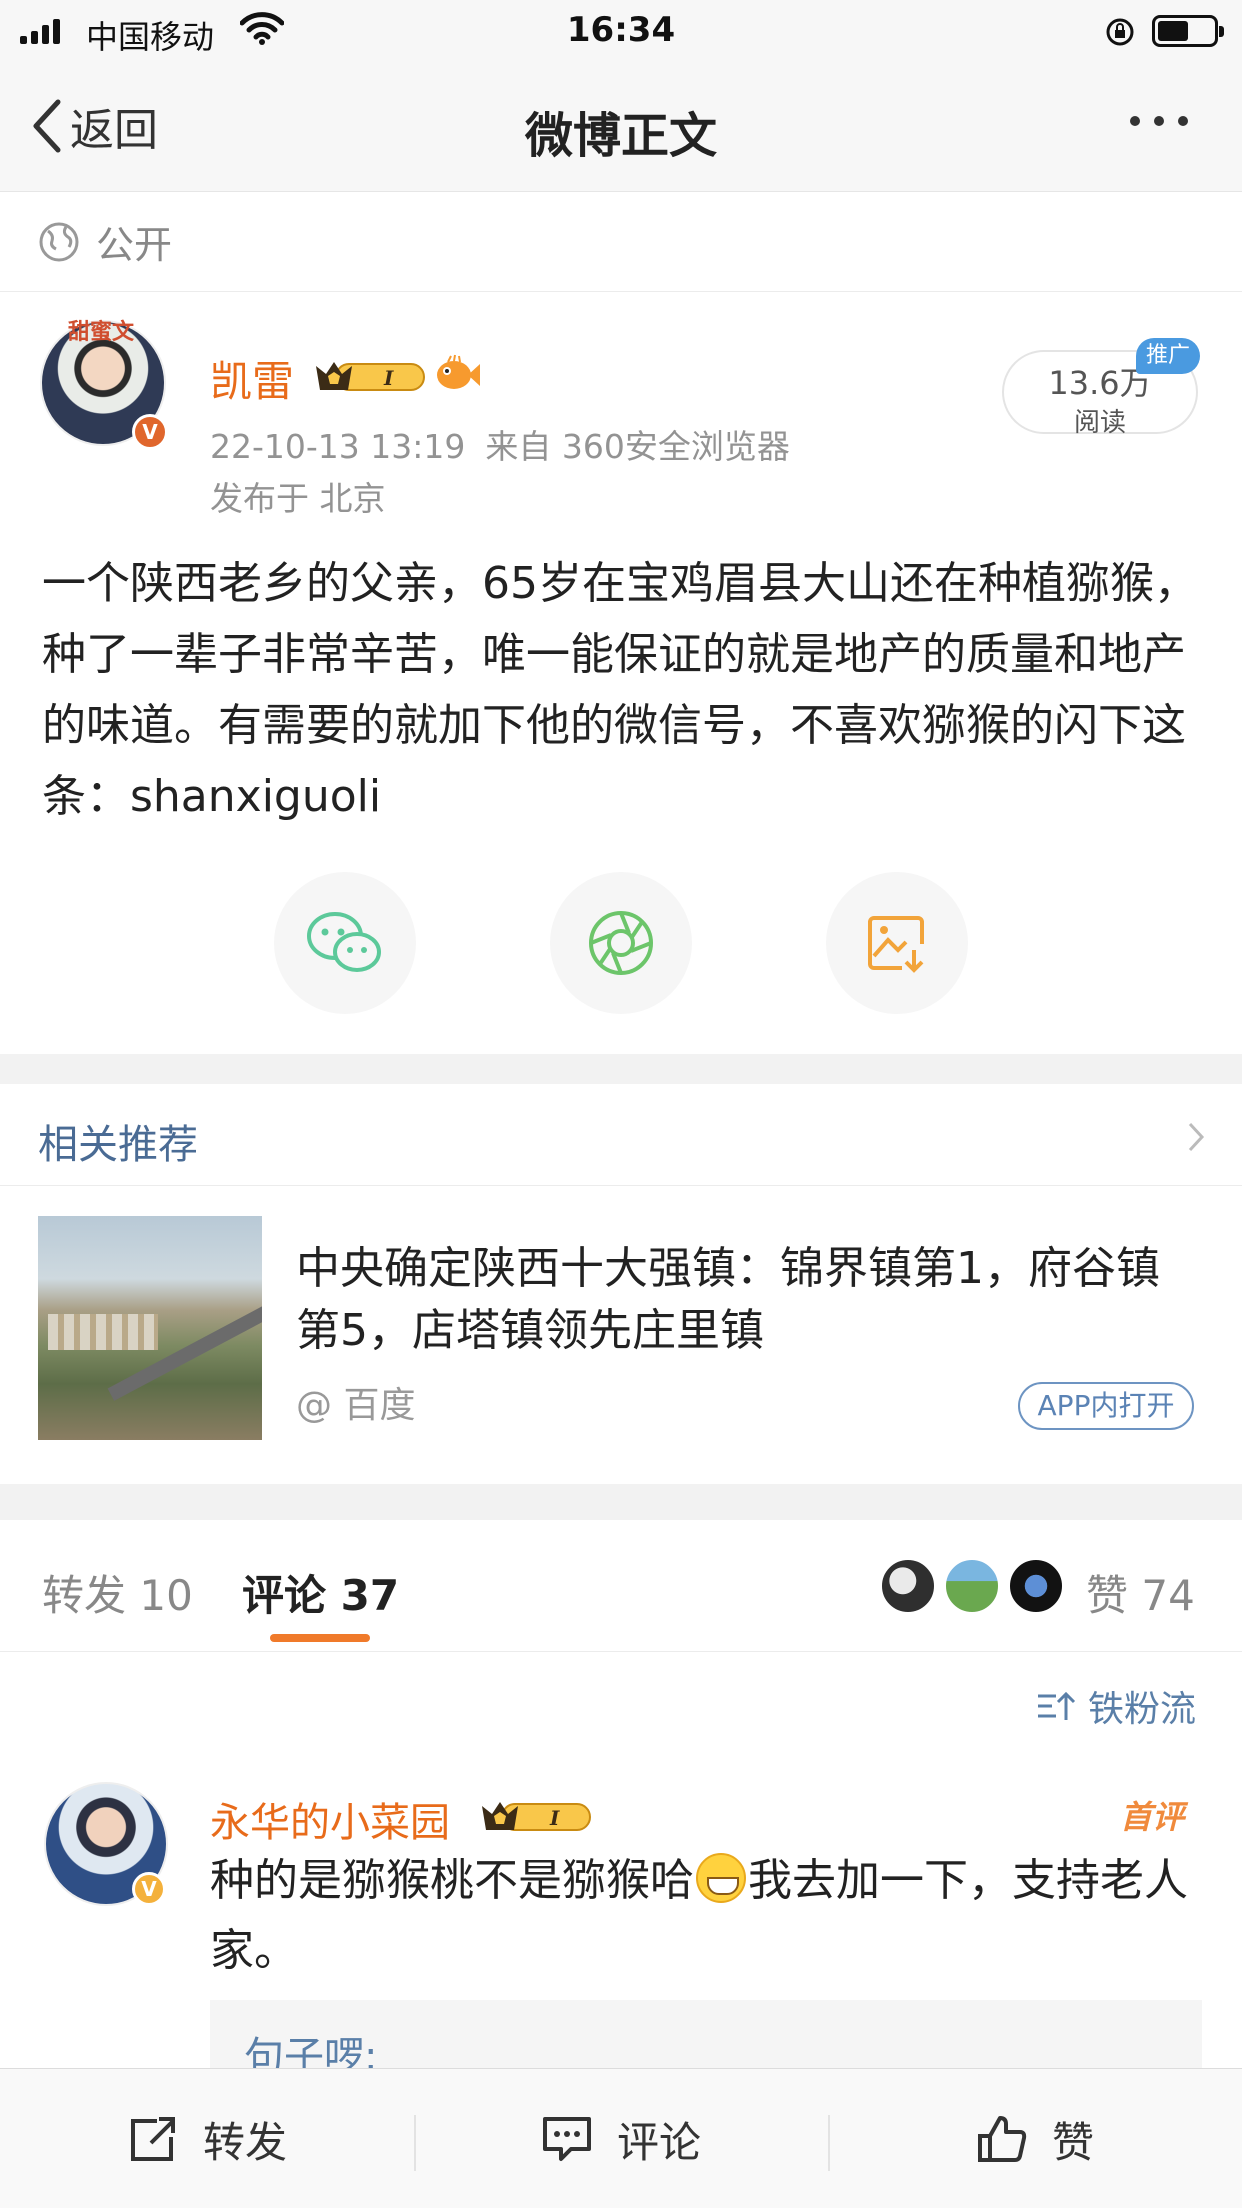  I want to click on page-title: 微博正文, so click(620, 136).